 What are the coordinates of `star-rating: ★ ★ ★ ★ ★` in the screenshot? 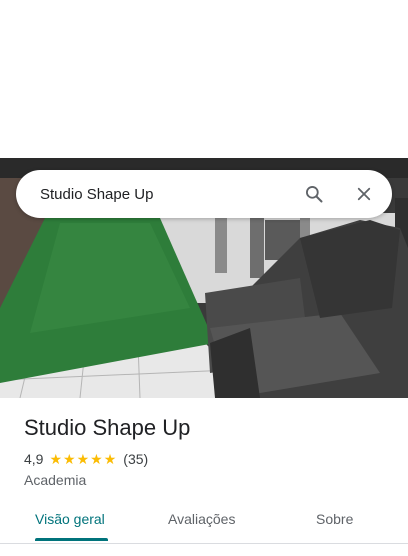 It's located at (83, 459).